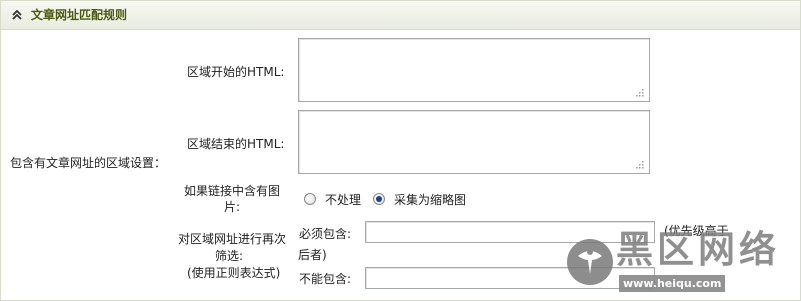 This screenshot has height=301, width=801. Describe the element at coordinates (474, 70) in the screenshot. I see `area-start-textarea` at that location.